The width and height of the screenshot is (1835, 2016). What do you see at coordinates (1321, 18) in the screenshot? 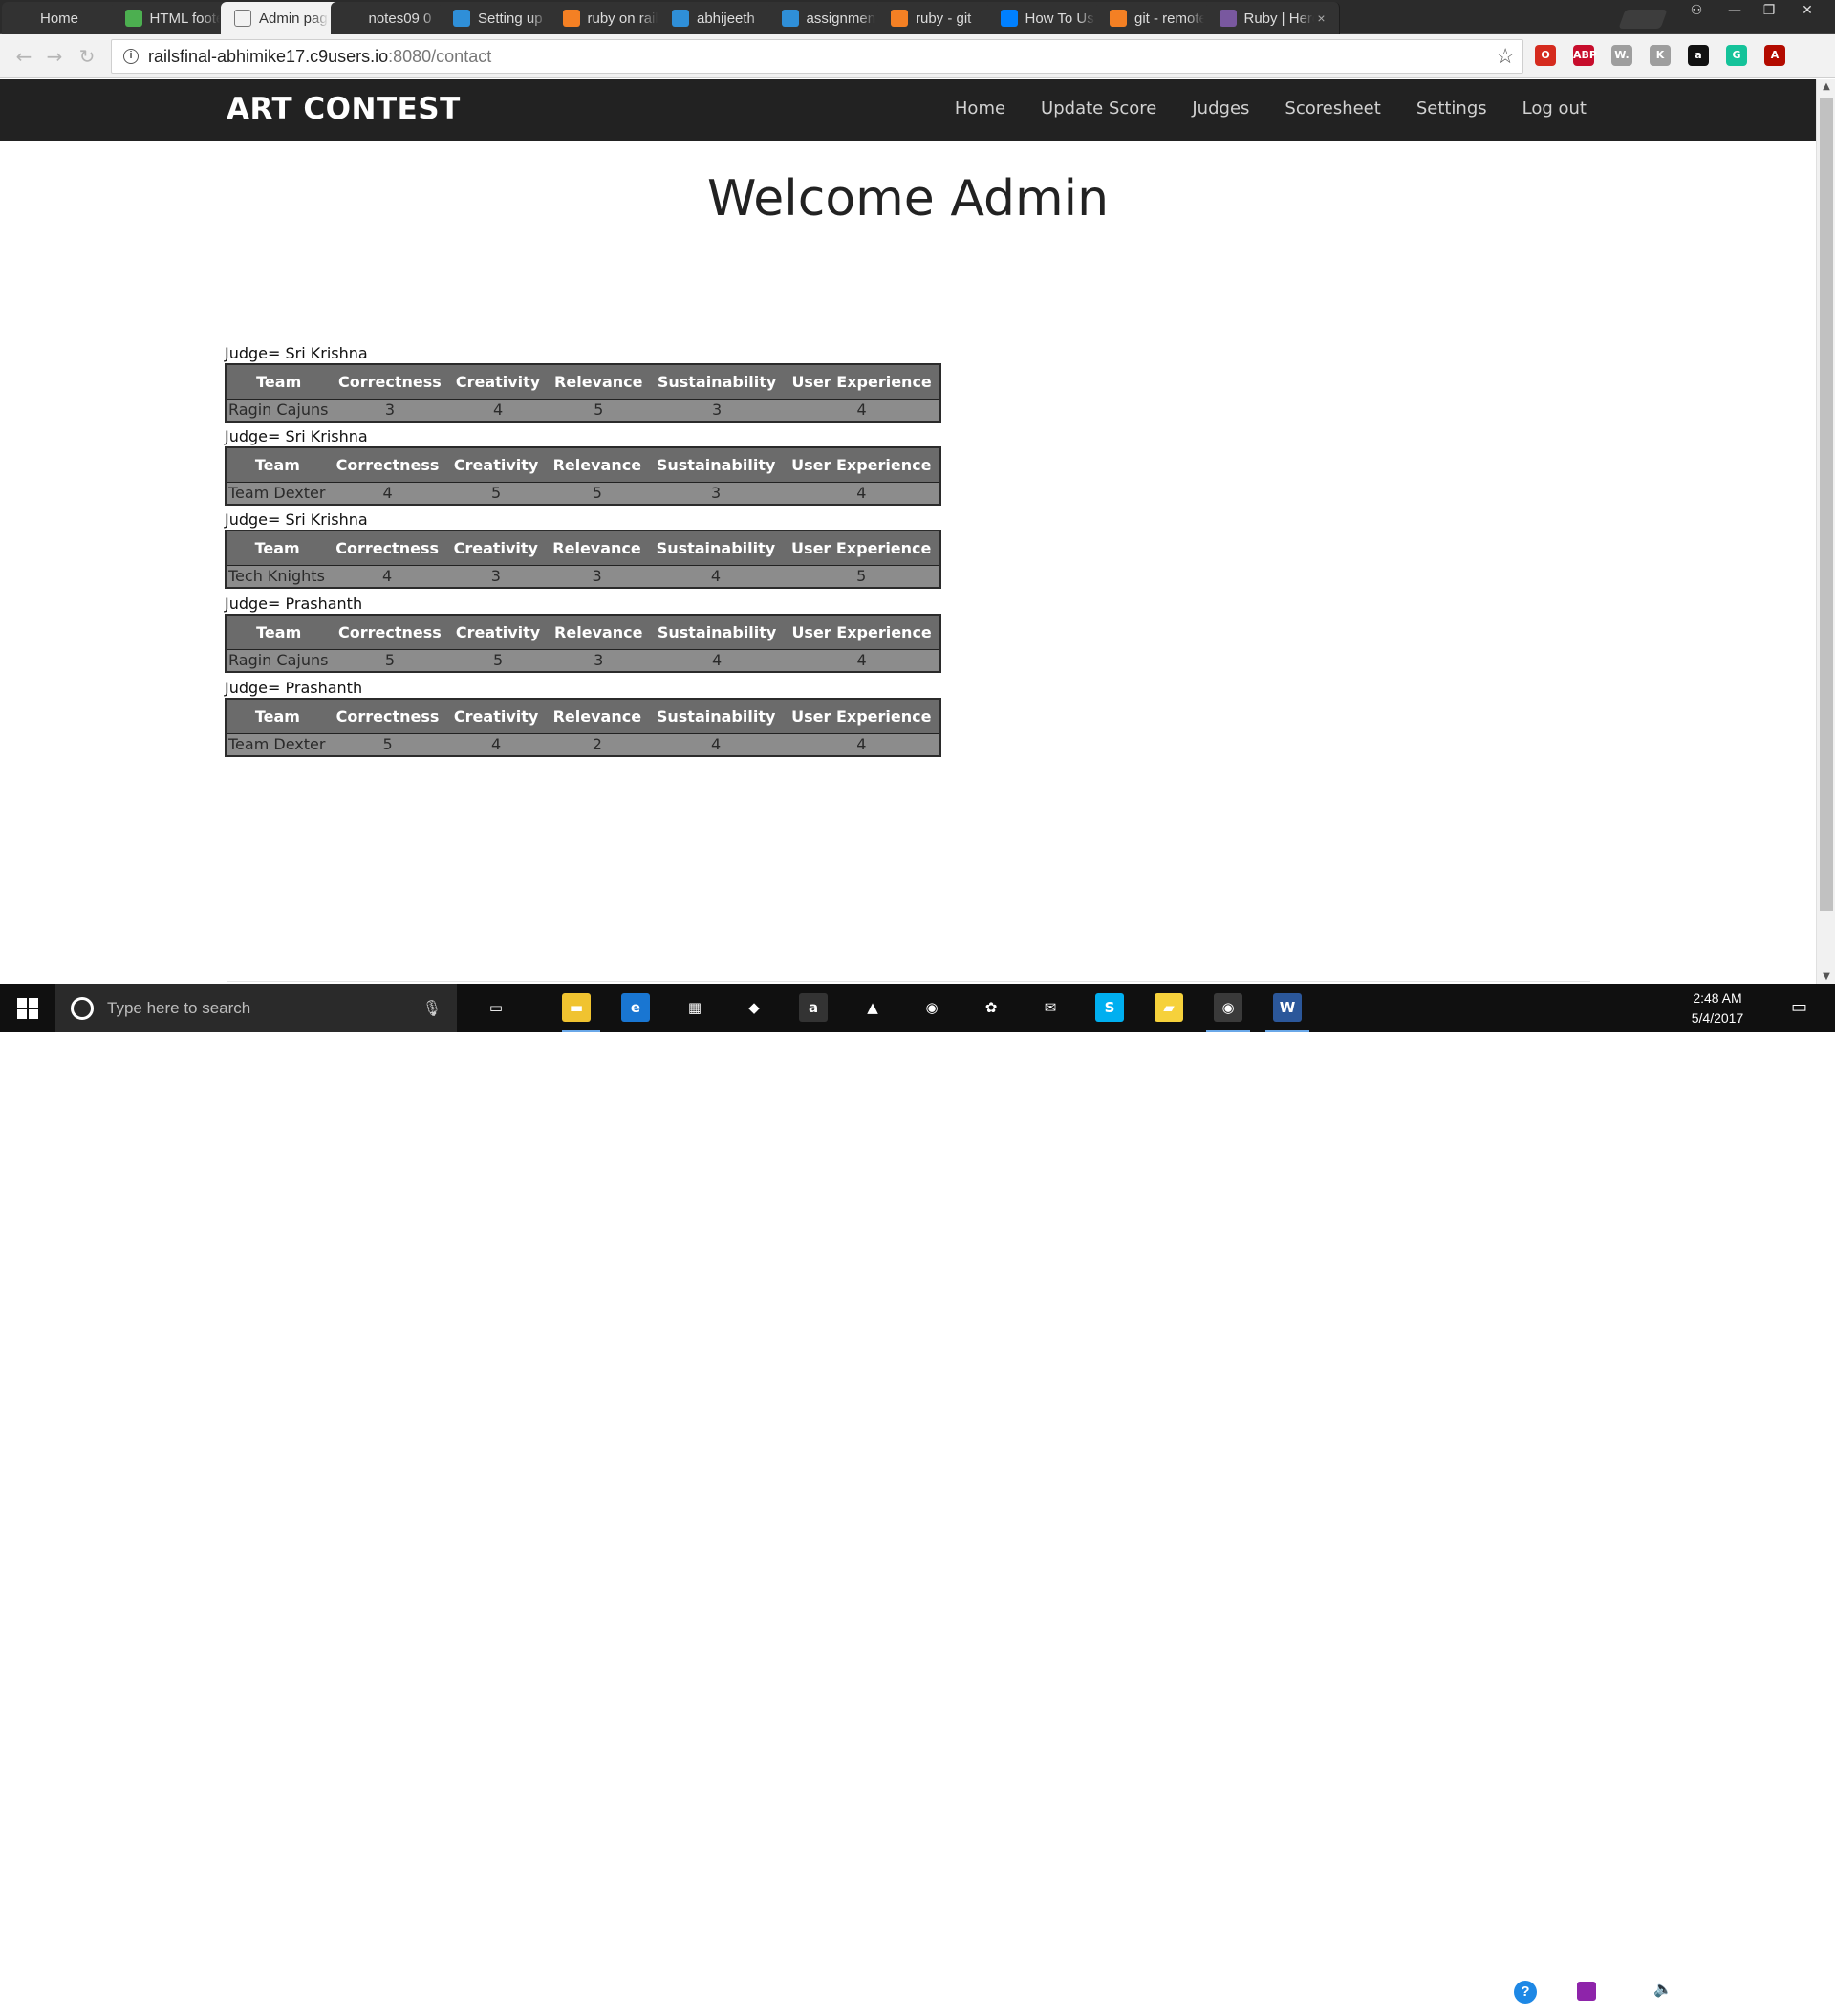
I see `close-tab-icon: ×` at bounding box center [1321, 18].